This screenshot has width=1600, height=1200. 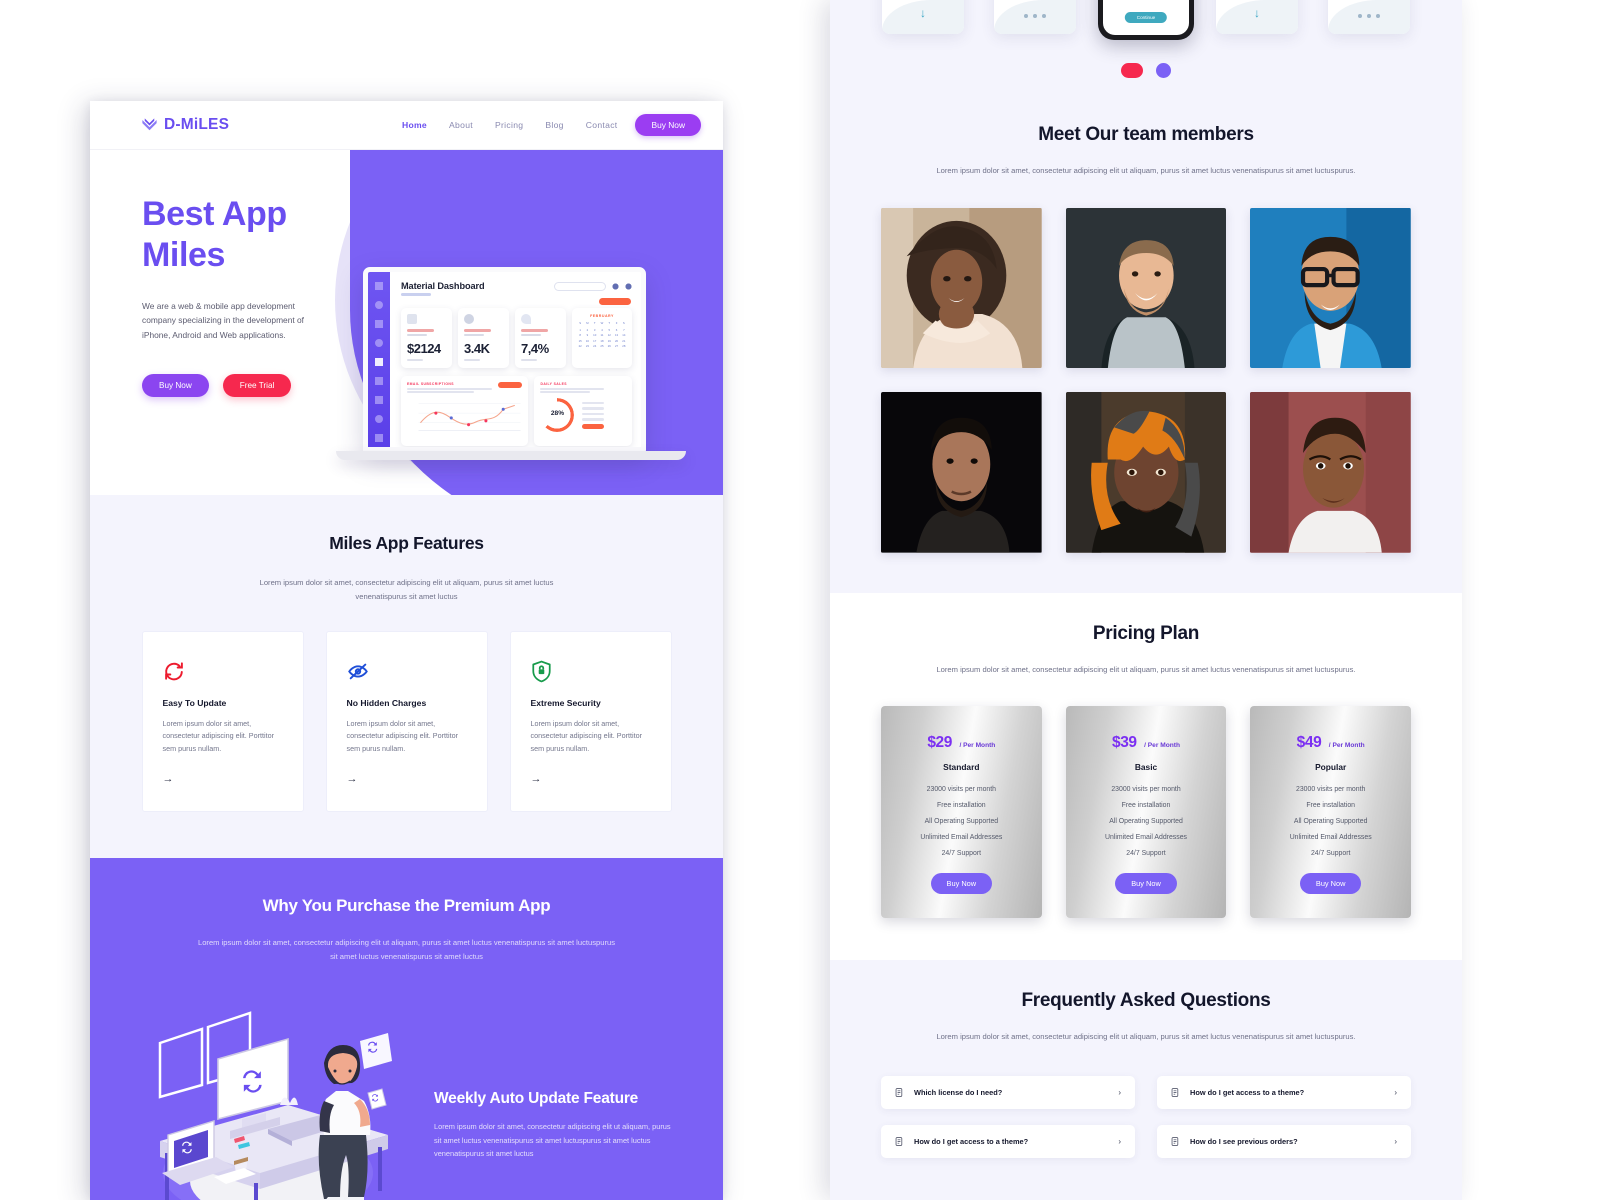 I want to click on phone-continue-button: Continue, so click(x=1146, y=17).